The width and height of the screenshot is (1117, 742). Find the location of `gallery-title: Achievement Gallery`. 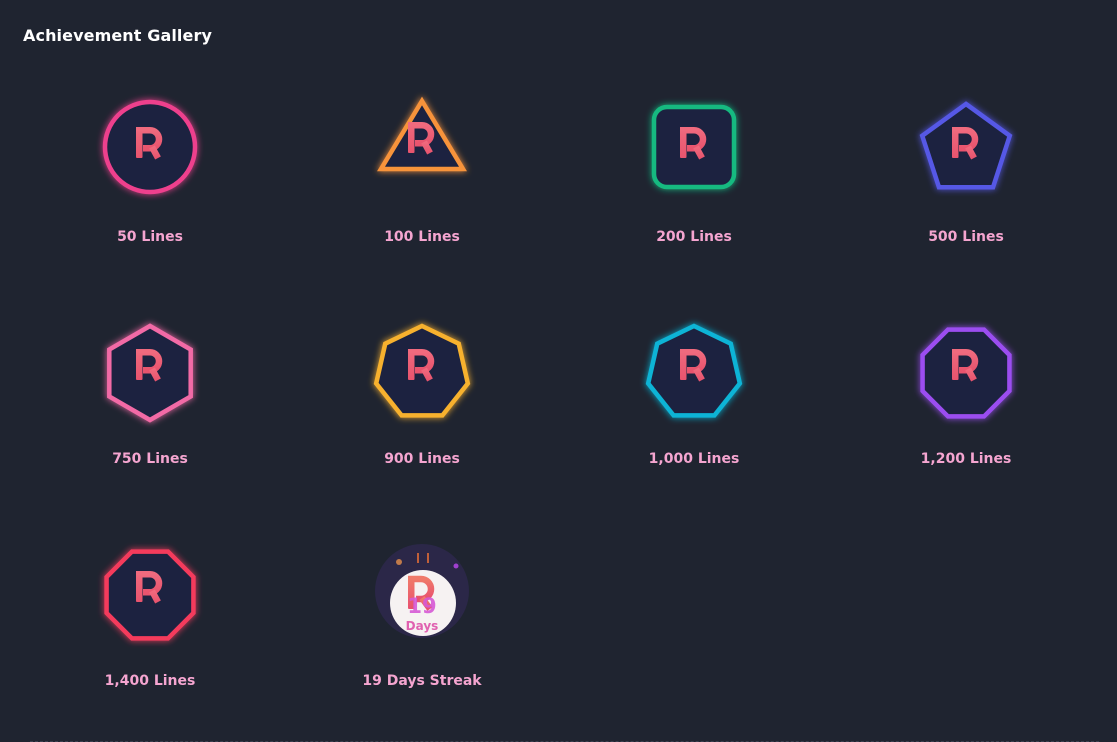

gallery-title: Achievement Gallery is located at coordinates (117, 35).